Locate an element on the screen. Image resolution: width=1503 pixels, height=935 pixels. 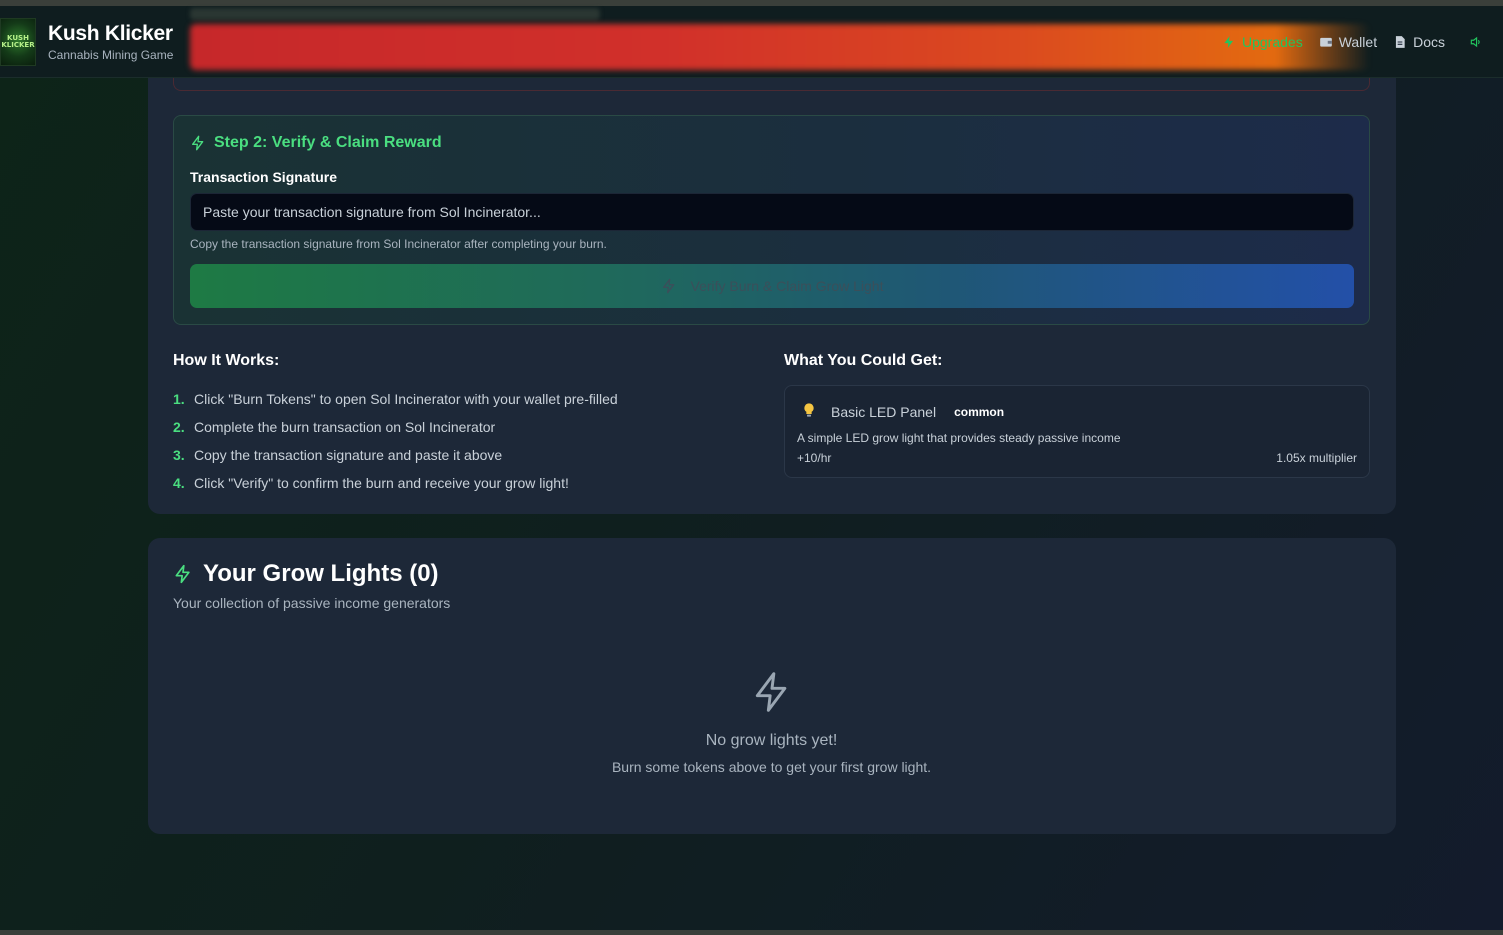
step-number: 2. is located at coordinates (179, 427).